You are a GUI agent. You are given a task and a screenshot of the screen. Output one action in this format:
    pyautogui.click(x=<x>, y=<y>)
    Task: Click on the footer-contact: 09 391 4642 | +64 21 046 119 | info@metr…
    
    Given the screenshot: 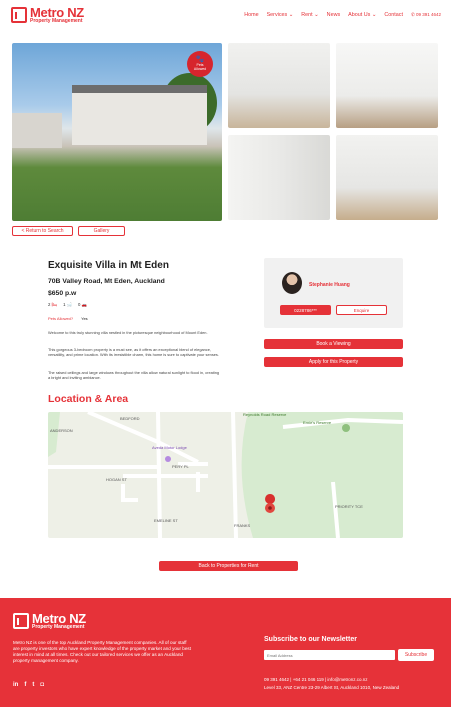 What is the action you would take?
    pyautogui.click(x=331, y=683)
    